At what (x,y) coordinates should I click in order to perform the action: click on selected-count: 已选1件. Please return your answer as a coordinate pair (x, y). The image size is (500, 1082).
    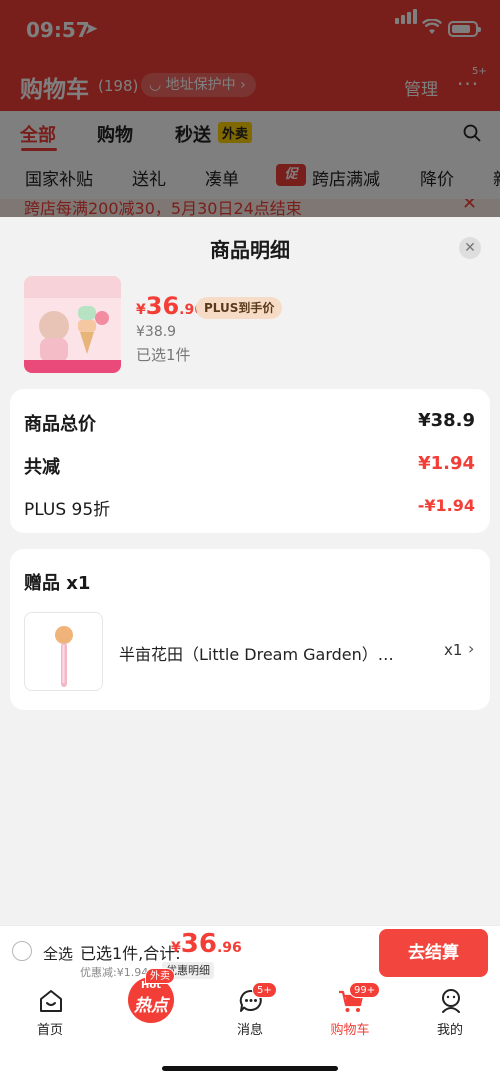
    Looking at the image, I should click on (163, 355).